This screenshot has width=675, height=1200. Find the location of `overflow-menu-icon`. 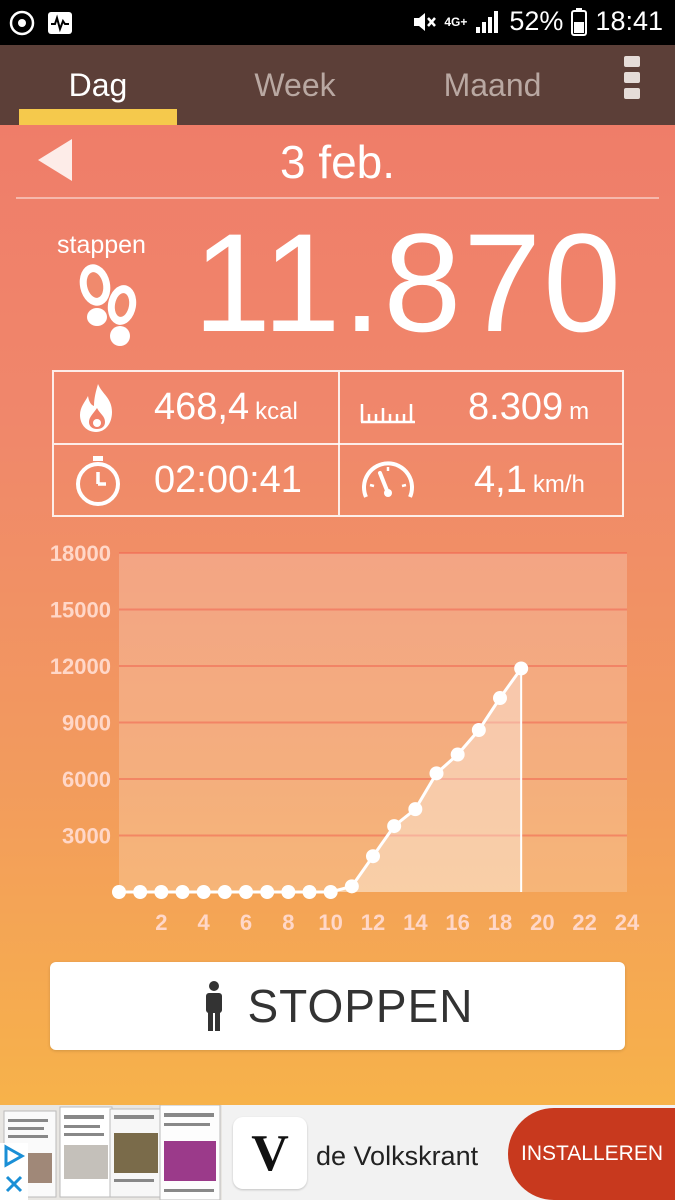

overflow-menu-icon is located at coordinates (632, 81).